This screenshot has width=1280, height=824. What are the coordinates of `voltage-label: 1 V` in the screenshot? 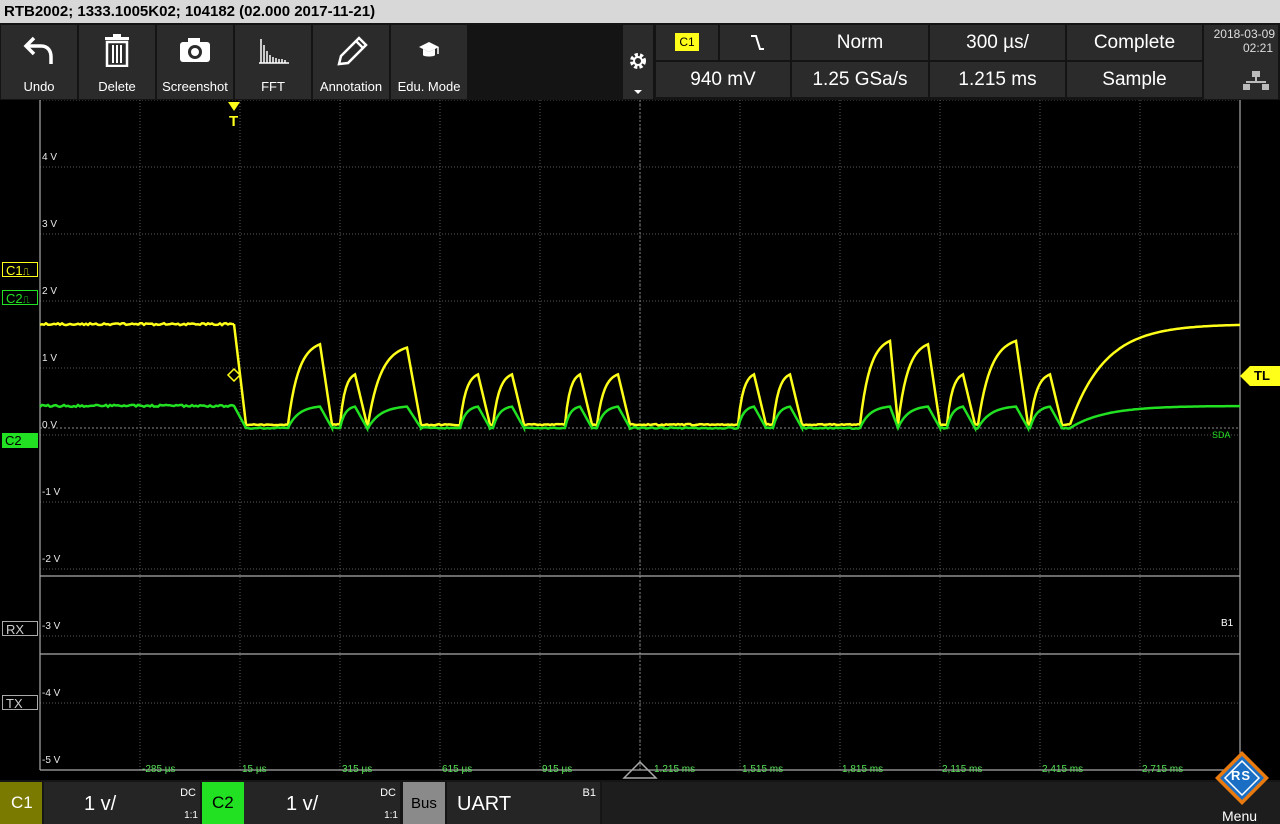 It's located at (49, 358).